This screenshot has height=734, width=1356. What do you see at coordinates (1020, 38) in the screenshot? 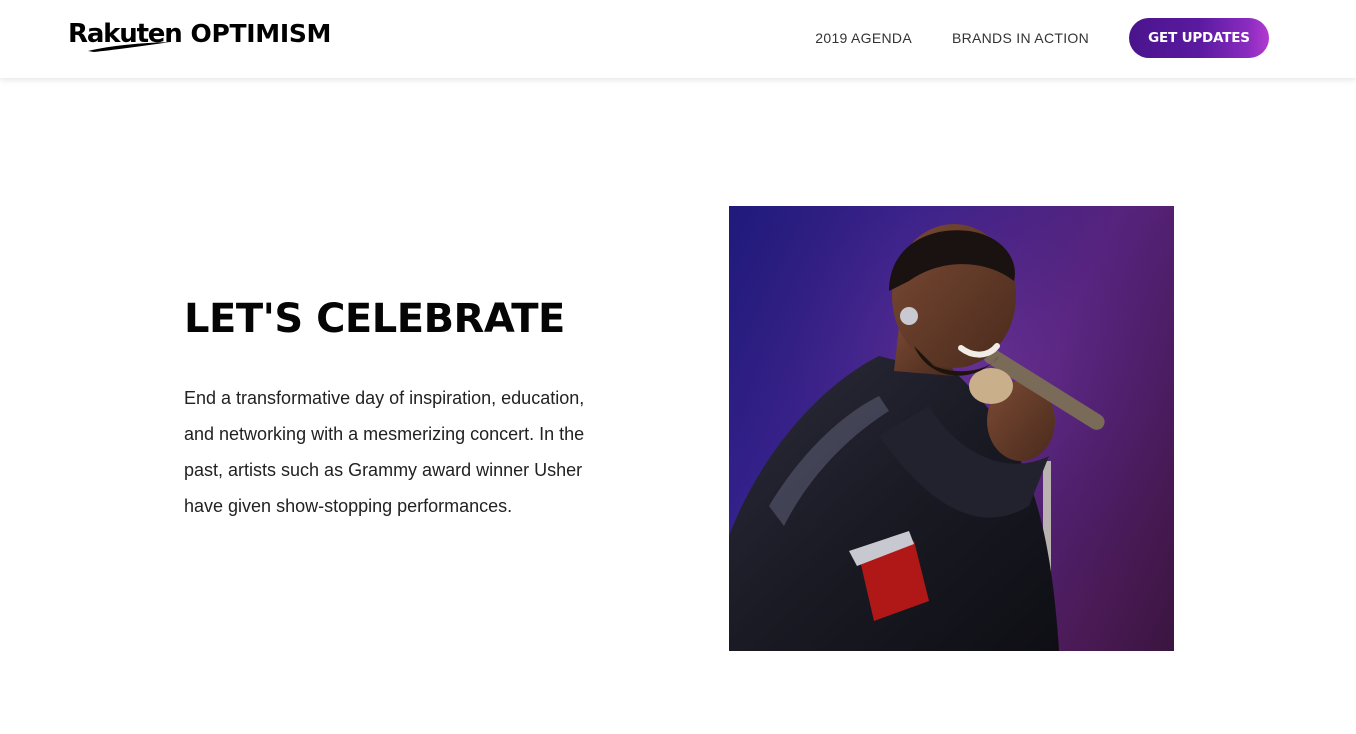
I see `nav-link-brands-in-action: BRANDS IN ACTION` at bounding box center [1020, 38].